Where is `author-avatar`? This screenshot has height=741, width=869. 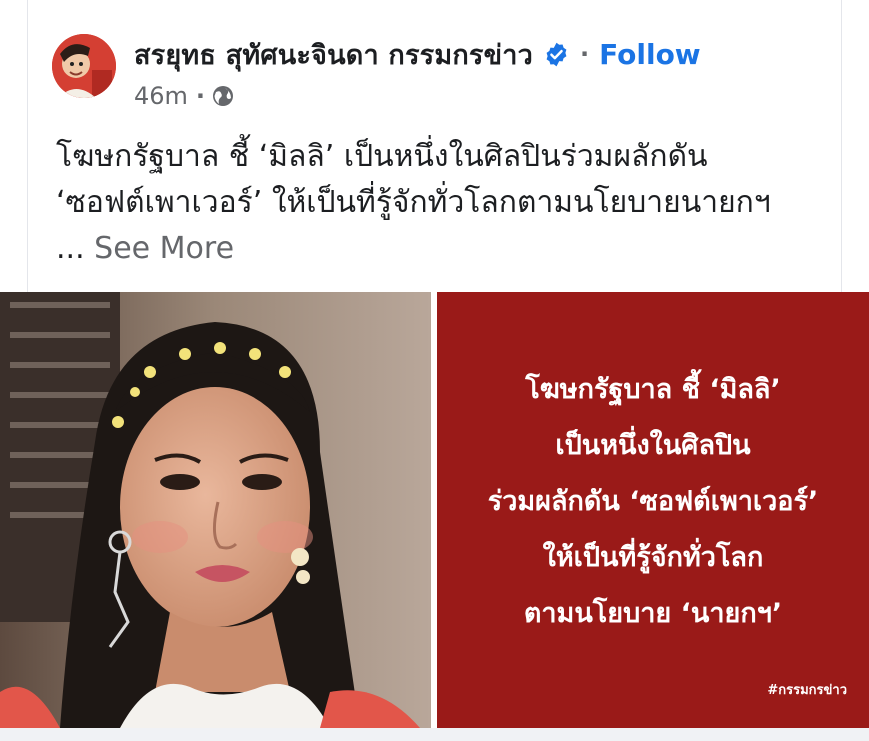
author-avatar is located at coordinates (84, 66).